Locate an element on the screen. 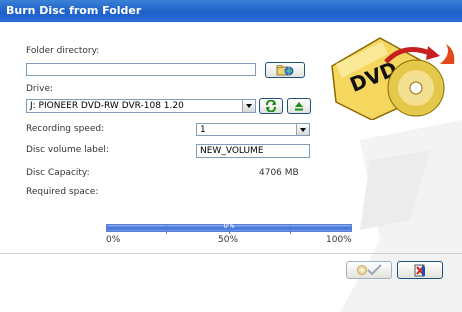  burn-check-icon is located at coordinates (369, 270).